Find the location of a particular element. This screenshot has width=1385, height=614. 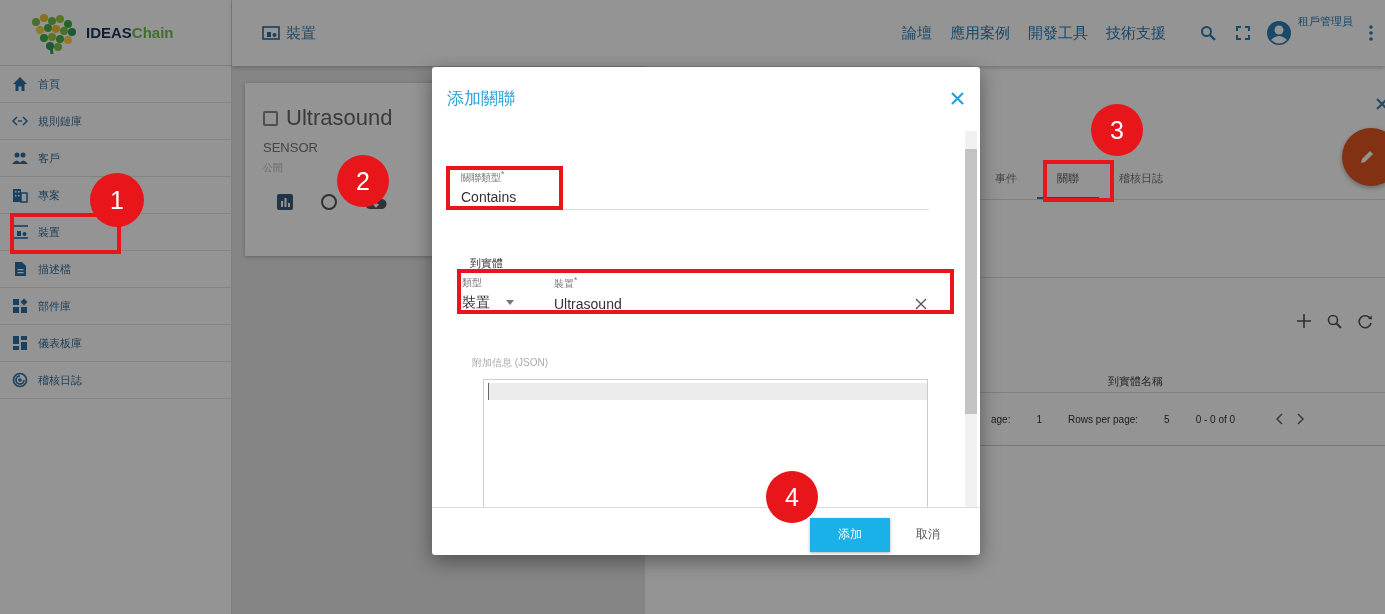

rows-select: 5 is located at coordinates (1167, 419).